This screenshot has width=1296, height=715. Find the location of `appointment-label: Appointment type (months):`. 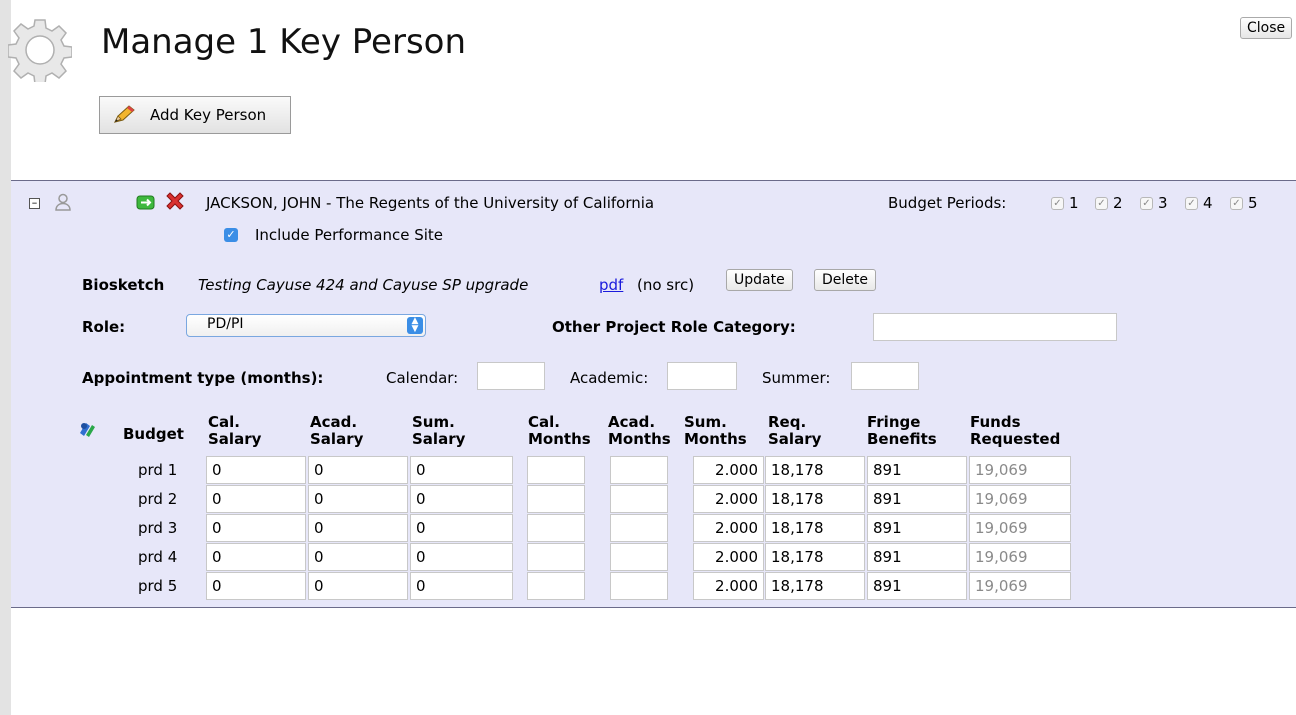

appointment-label: Appointment type (months): is located at coordinates (203, 378).